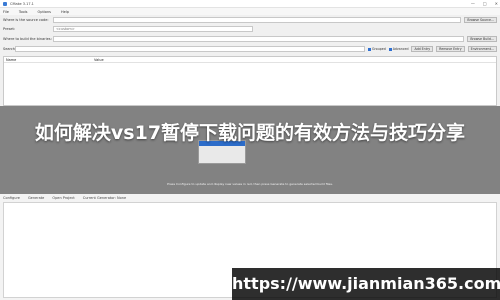 The image size is (500, 300). I want to click on window-title: CMake 3.17.1, so click(22, 3).